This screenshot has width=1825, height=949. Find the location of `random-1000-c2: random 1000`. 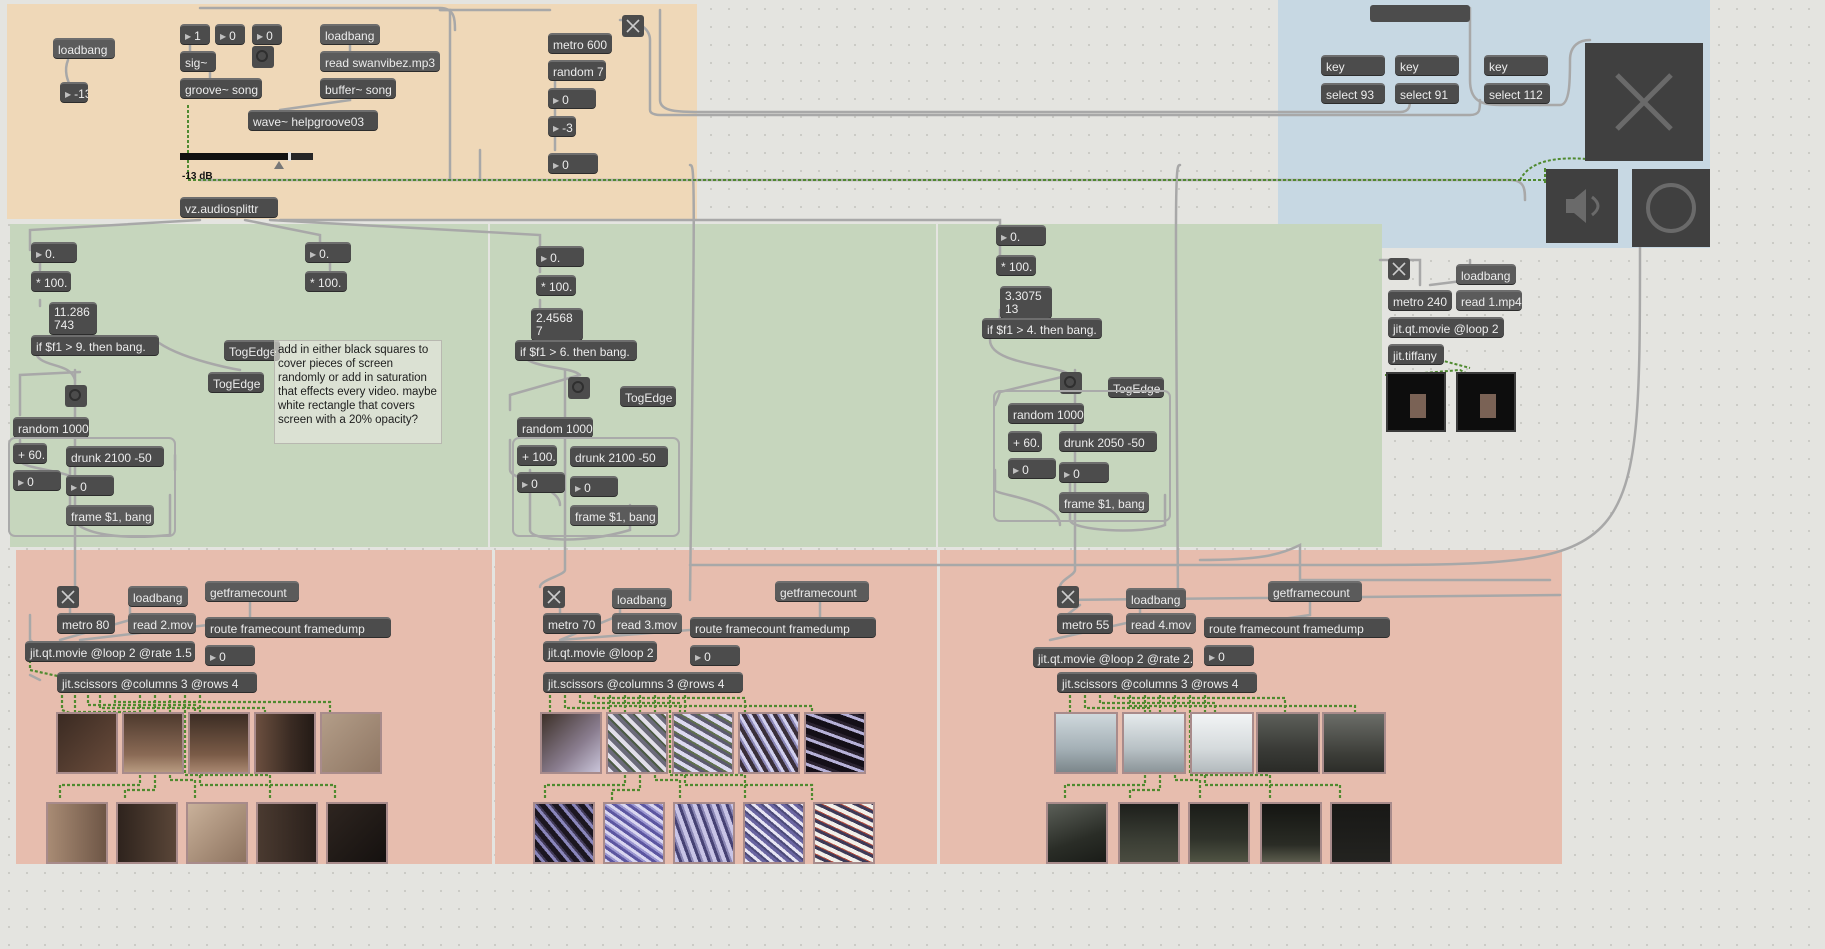

random-1000-c2: random 1000 is located at coordinates (555, 427).